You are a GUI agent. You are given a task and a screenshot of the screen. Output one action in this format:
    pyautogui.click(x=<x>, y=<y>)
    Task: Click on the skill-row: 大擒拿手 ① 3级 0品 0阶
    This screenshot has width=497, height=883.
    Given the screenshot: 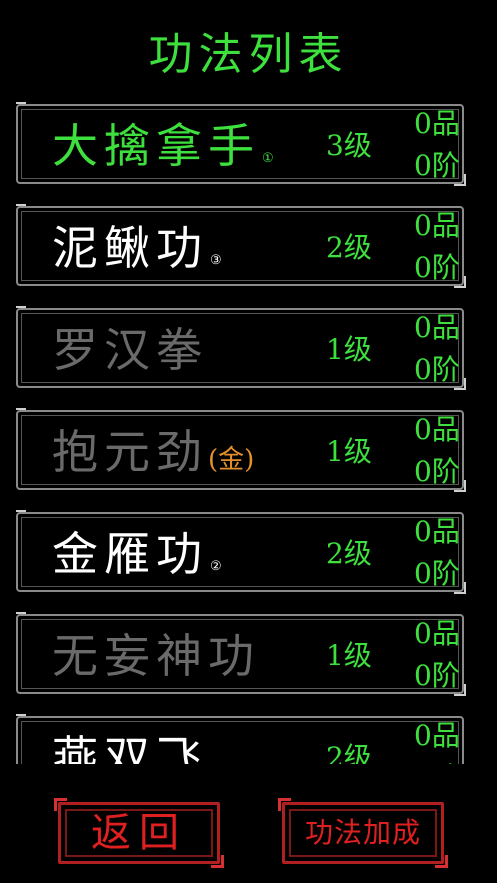 What is the action you would take?
    pyautogui.click(x=249, y=143)
    